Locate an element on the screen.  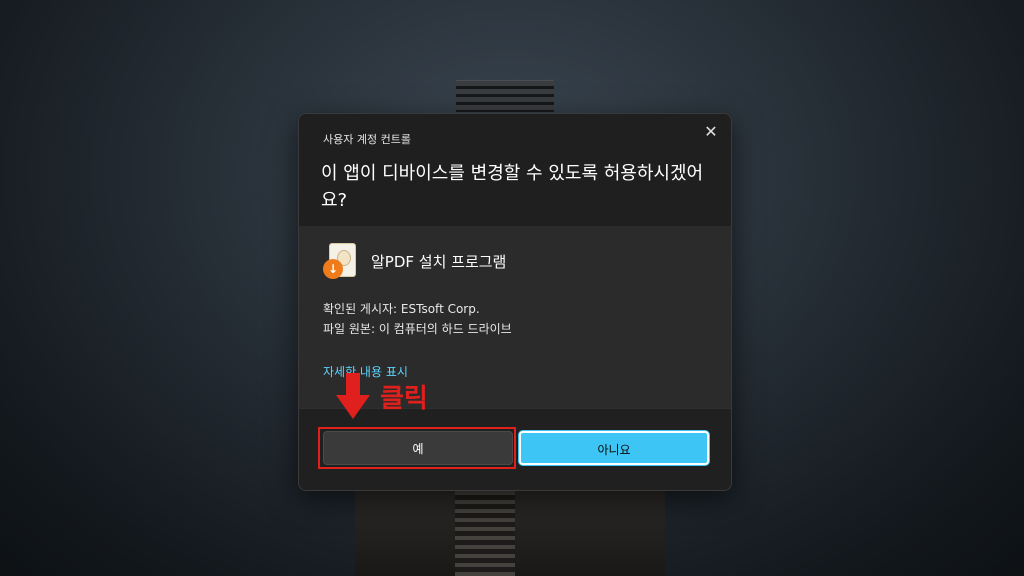
pier-planks-top is located at coordinates (505, 96).